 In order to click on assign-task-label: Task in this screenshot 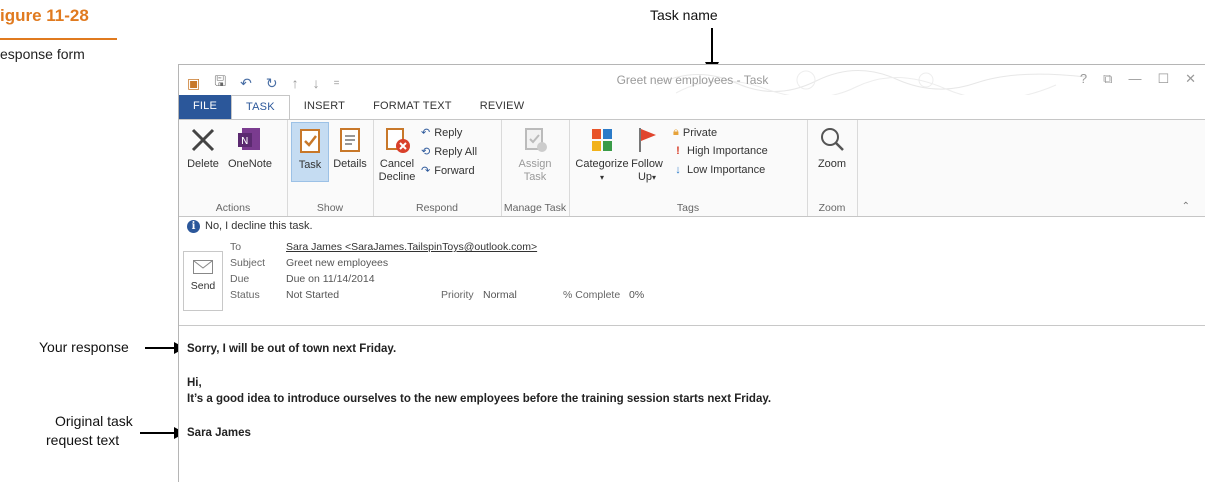, I will do `click(535, 177)`.